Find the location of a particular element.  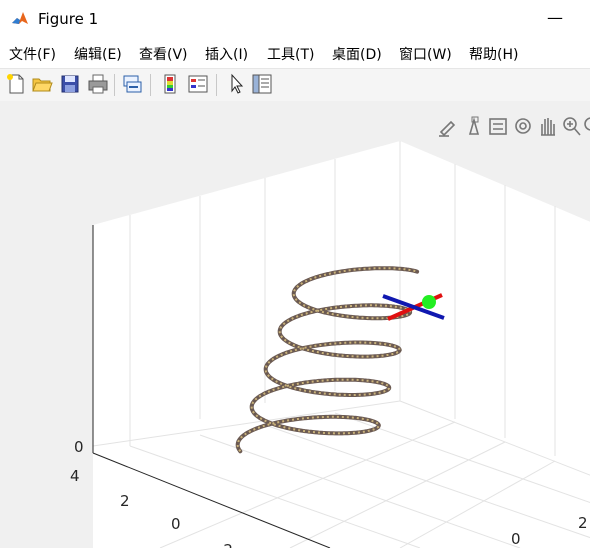

link-plot-icon is located at coordinates (132, 84).